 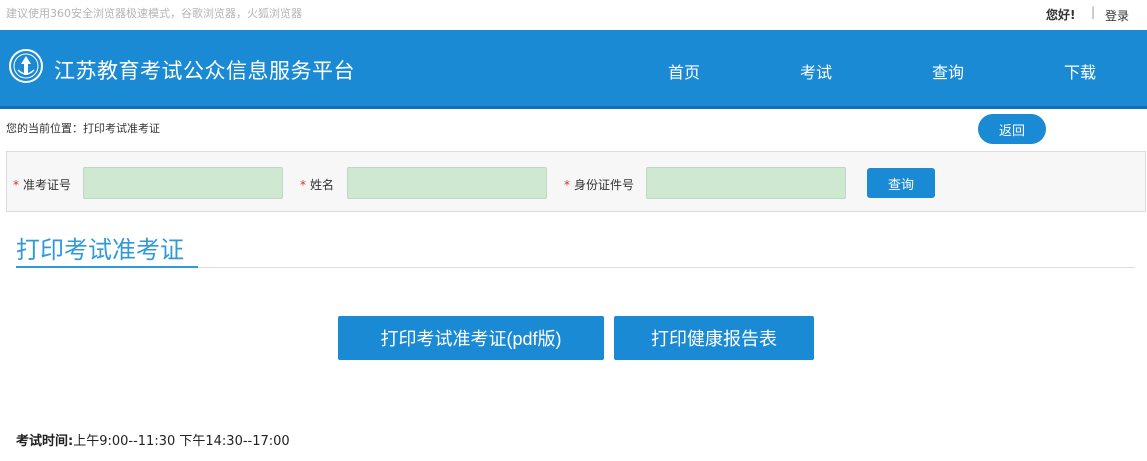 I want to click on query-button: 查询, so click(x=901, y=183).